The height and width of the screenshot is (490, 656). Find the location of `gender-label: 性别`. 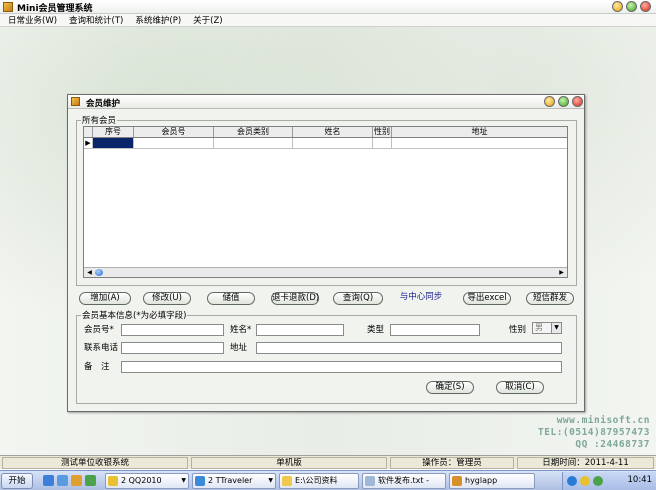

gender-label: 性别 is located at coordinates (518, 330).